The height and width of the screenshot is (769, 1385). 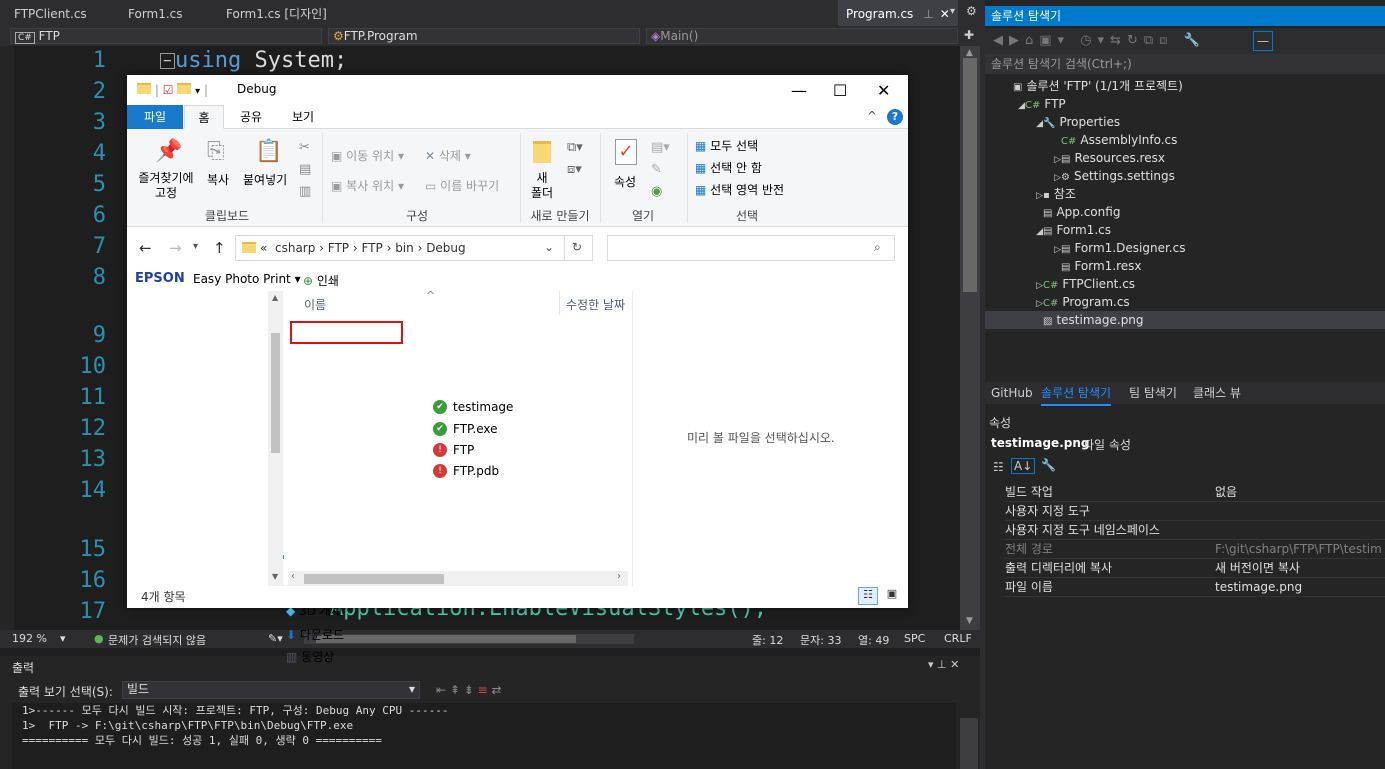 I want to click on toolbar-icons: ◀▶⌂▣▾ ◷▾⇆↻⧉⧈ 🔧, so click(x=1099, y=40).